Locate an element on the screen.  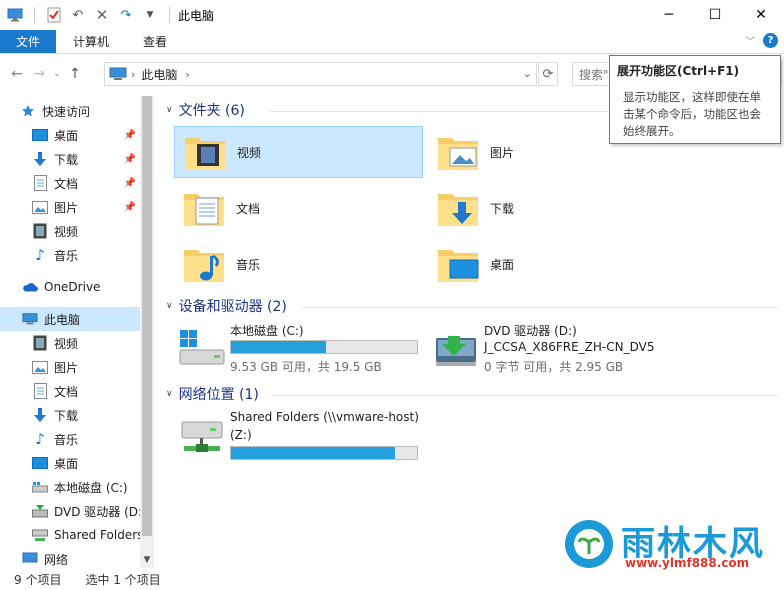
drive-usage-fill is located at coordinates (313, 453).